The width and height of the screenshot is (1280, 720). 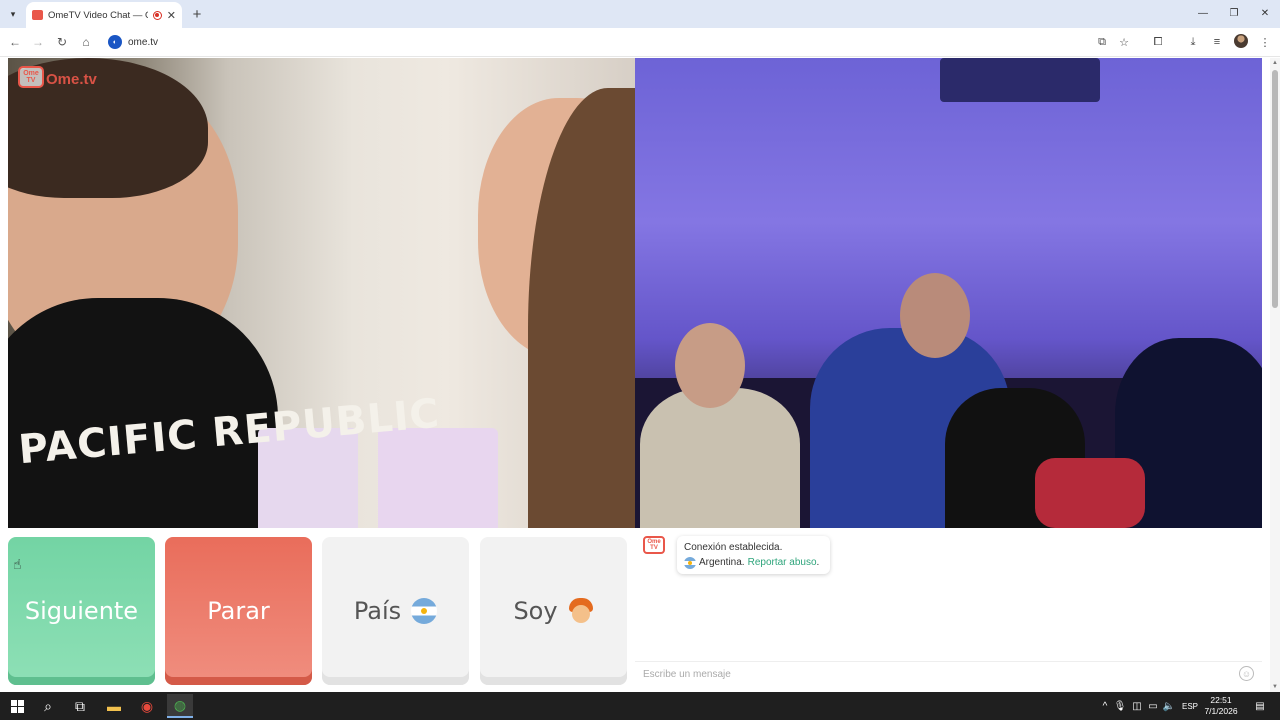 What do you see at coordinates (1169, 706) in the screenshot?
I see `volume-icon: 🔈` at bounding box center [1169, 706].